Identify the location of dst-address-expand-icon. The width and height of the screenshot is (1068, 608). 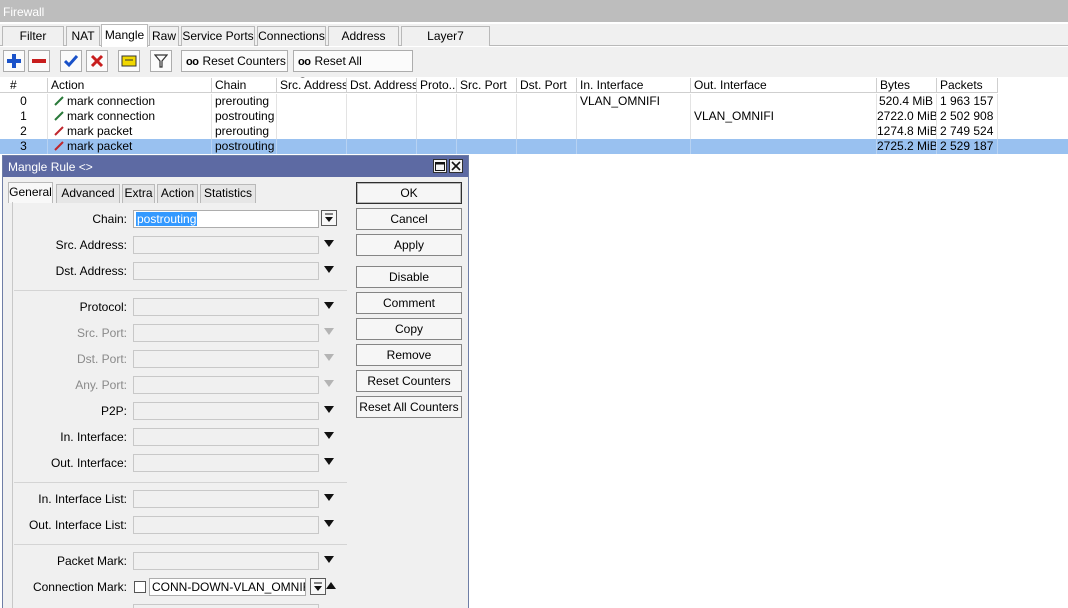
(329, 269).